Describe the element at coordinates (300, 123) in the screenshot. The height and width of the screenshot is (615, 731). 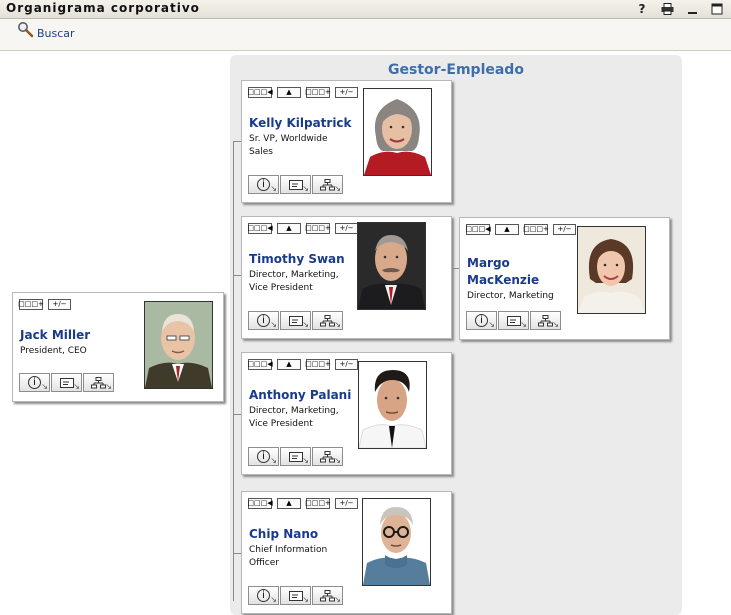
I see `person-name: Kelly Kilpatrick` at that location.